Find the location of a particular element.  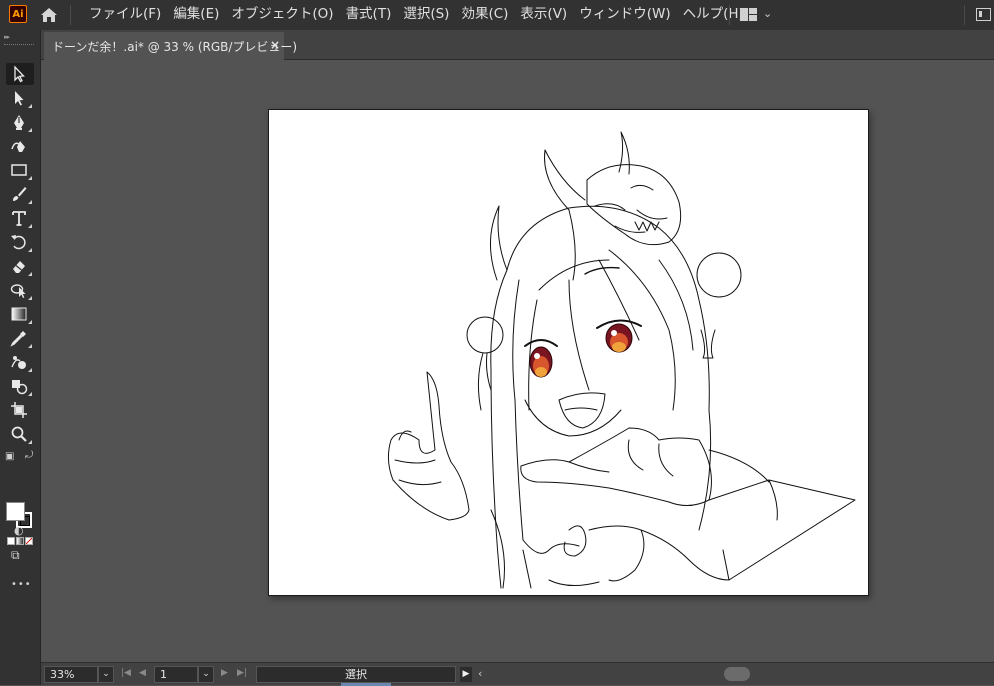

right-hand is located at coordinates (616, 466).